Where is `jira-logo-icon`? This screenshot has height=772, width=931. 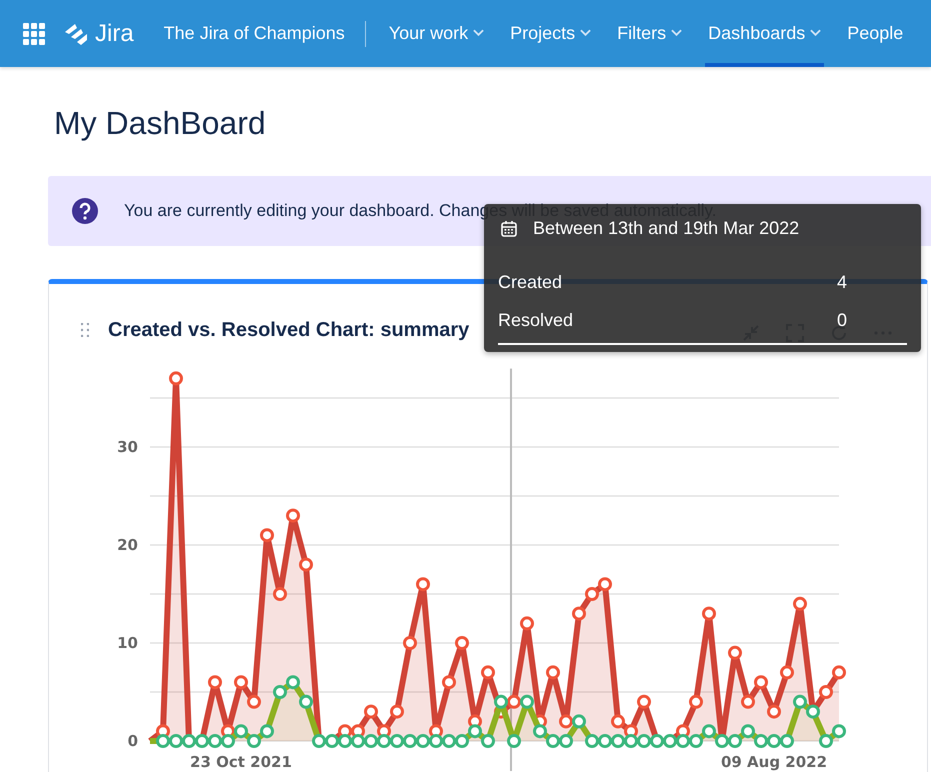 jira-logo-icon is located at coordinates (76, 34).